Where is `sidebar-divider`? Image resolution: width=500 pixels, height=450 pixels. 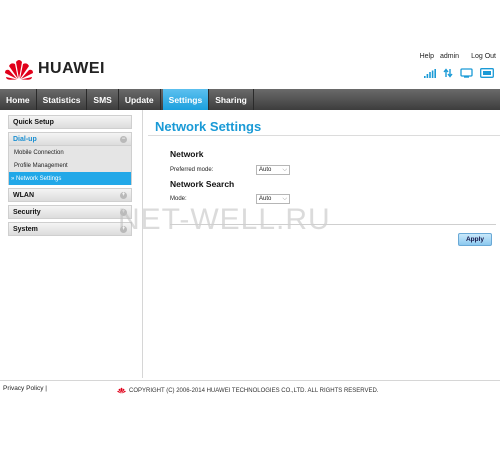
sidebar-divider is located at coordinates (142, 244).